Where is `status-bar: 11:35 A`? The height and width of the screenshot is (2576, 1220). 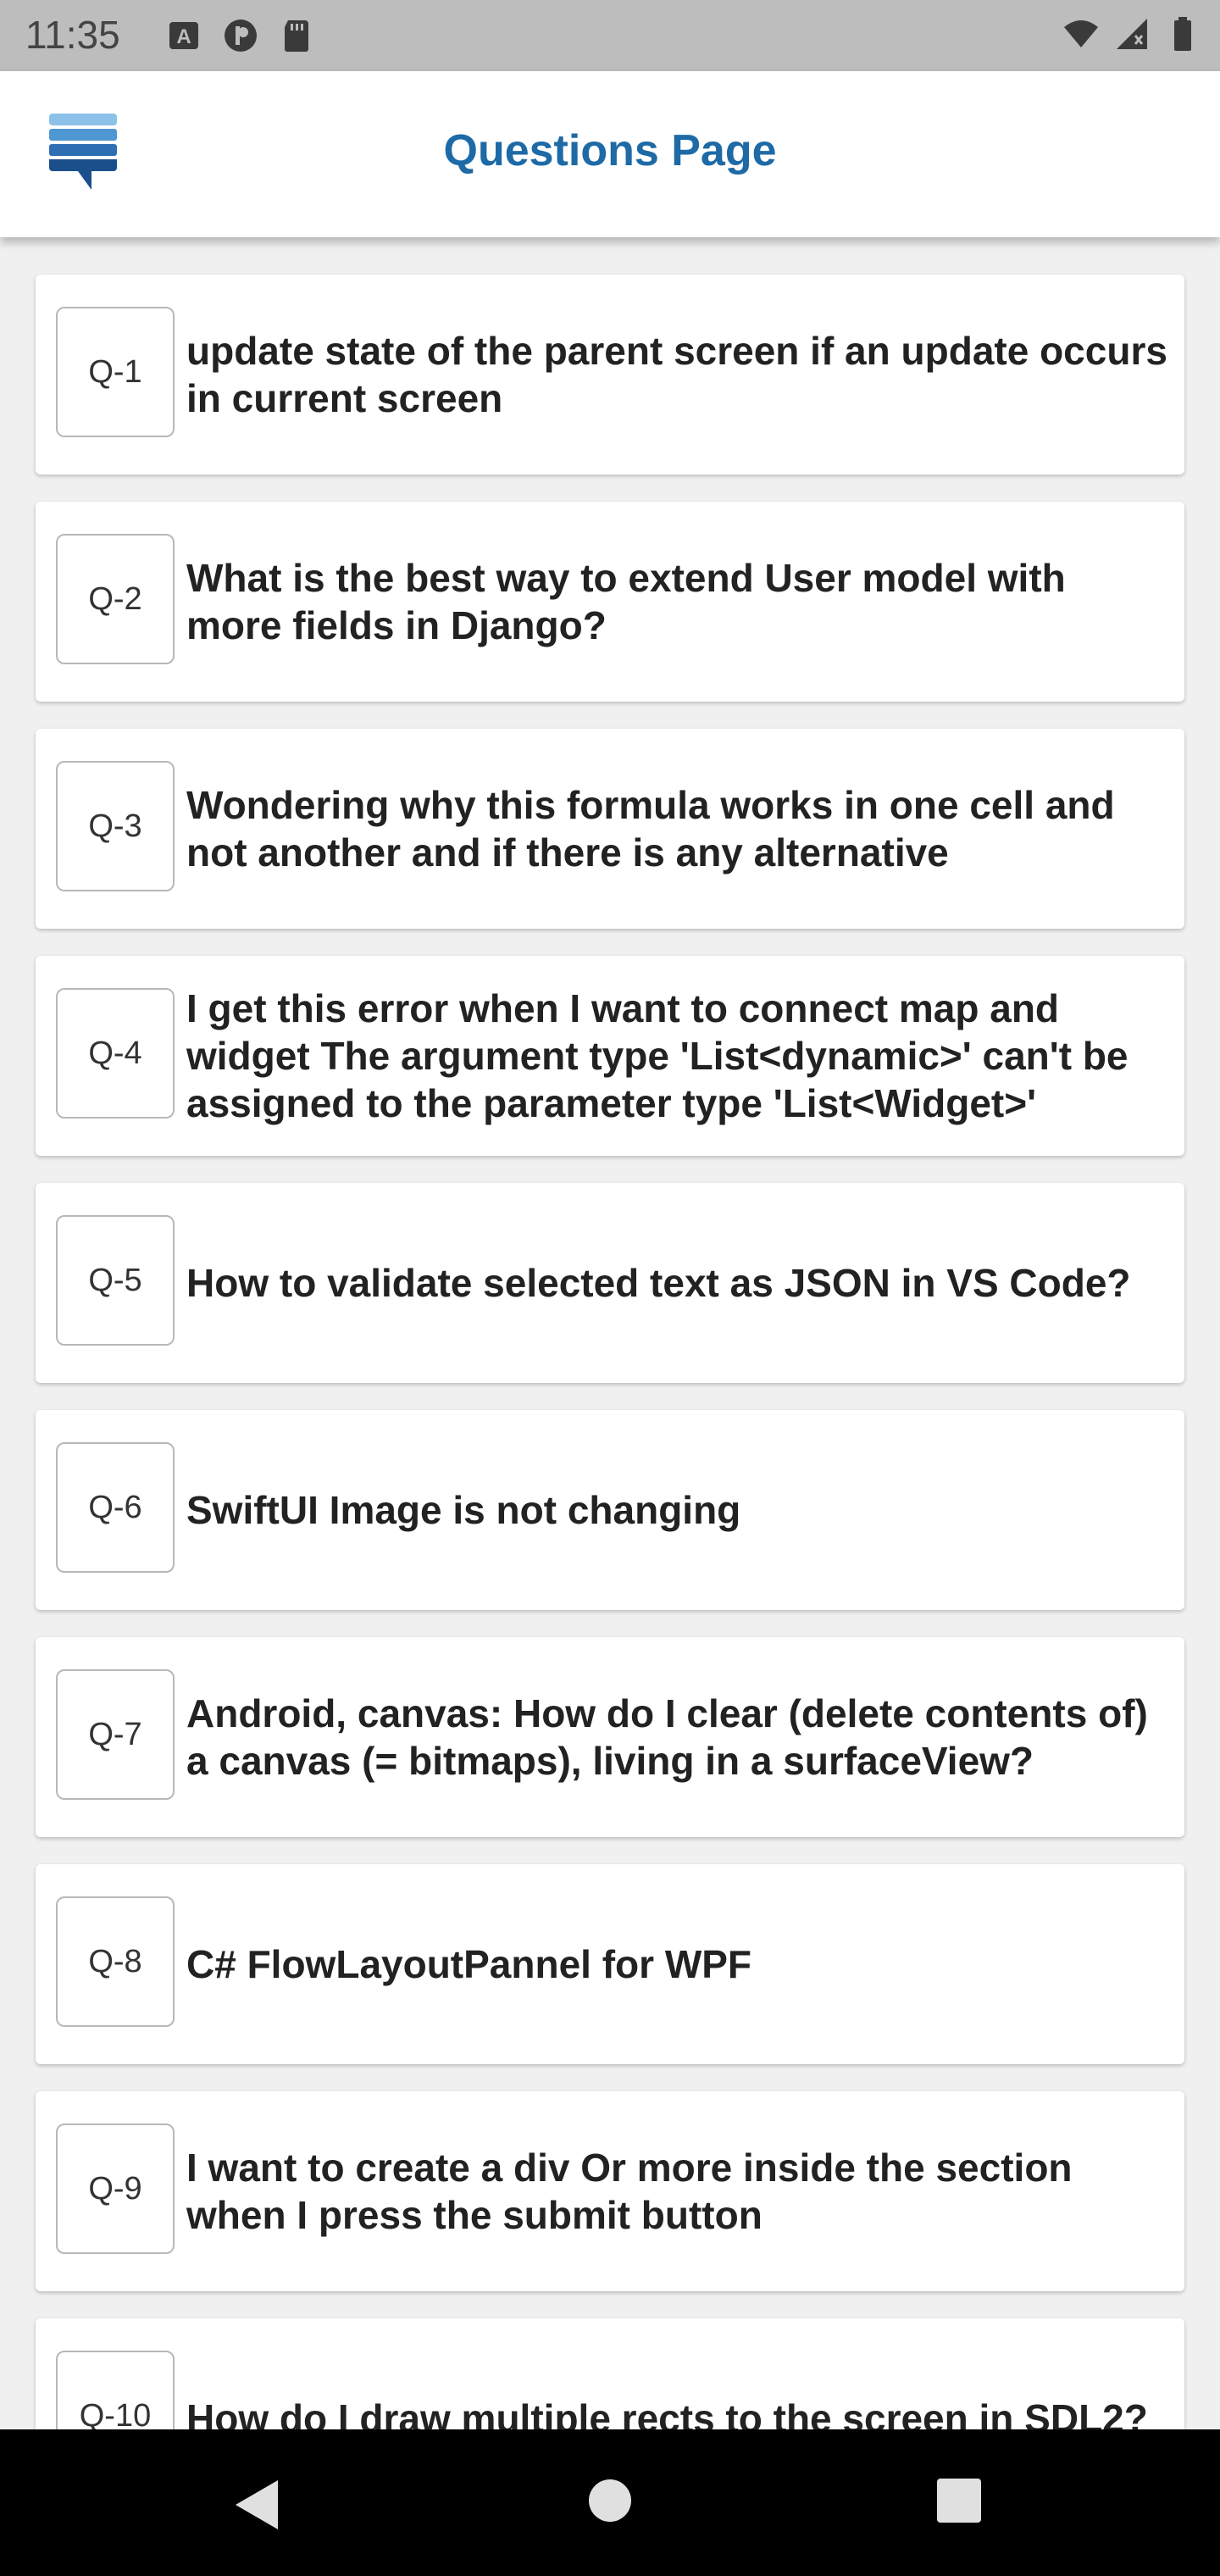 status-bar: 11:35 A is located at coordinates (610, 35).